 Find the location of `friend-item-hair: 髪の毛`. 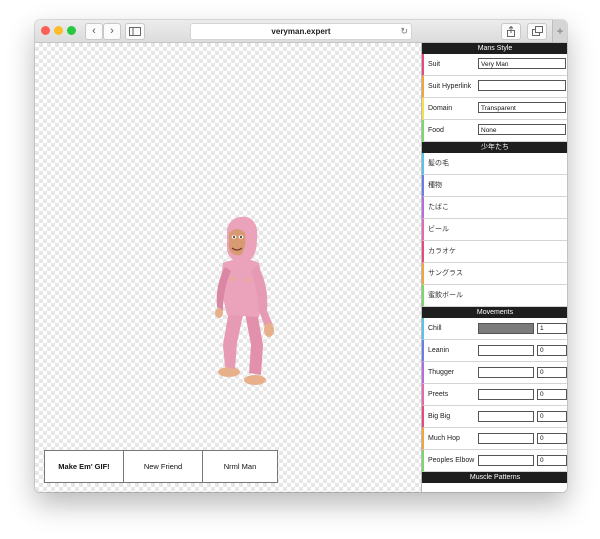

friend-item-hair: 髪の毛 is located at coordinates (494, 164).